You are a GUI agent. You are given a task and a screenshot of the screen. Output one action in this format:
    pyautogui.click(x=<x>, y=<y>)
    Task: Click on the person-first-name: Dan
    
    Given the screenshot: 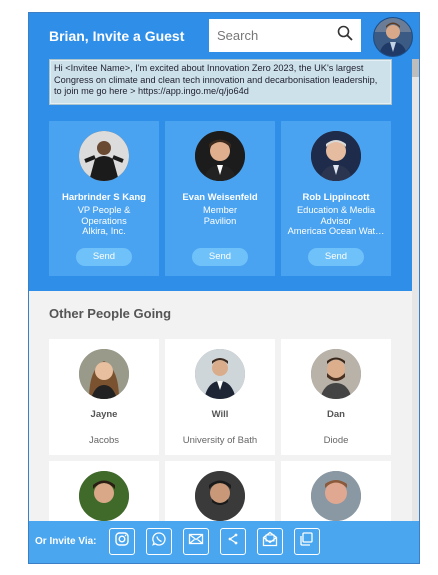 What is the action you would take?
    pyautogui.click(x=336, y=414)
    